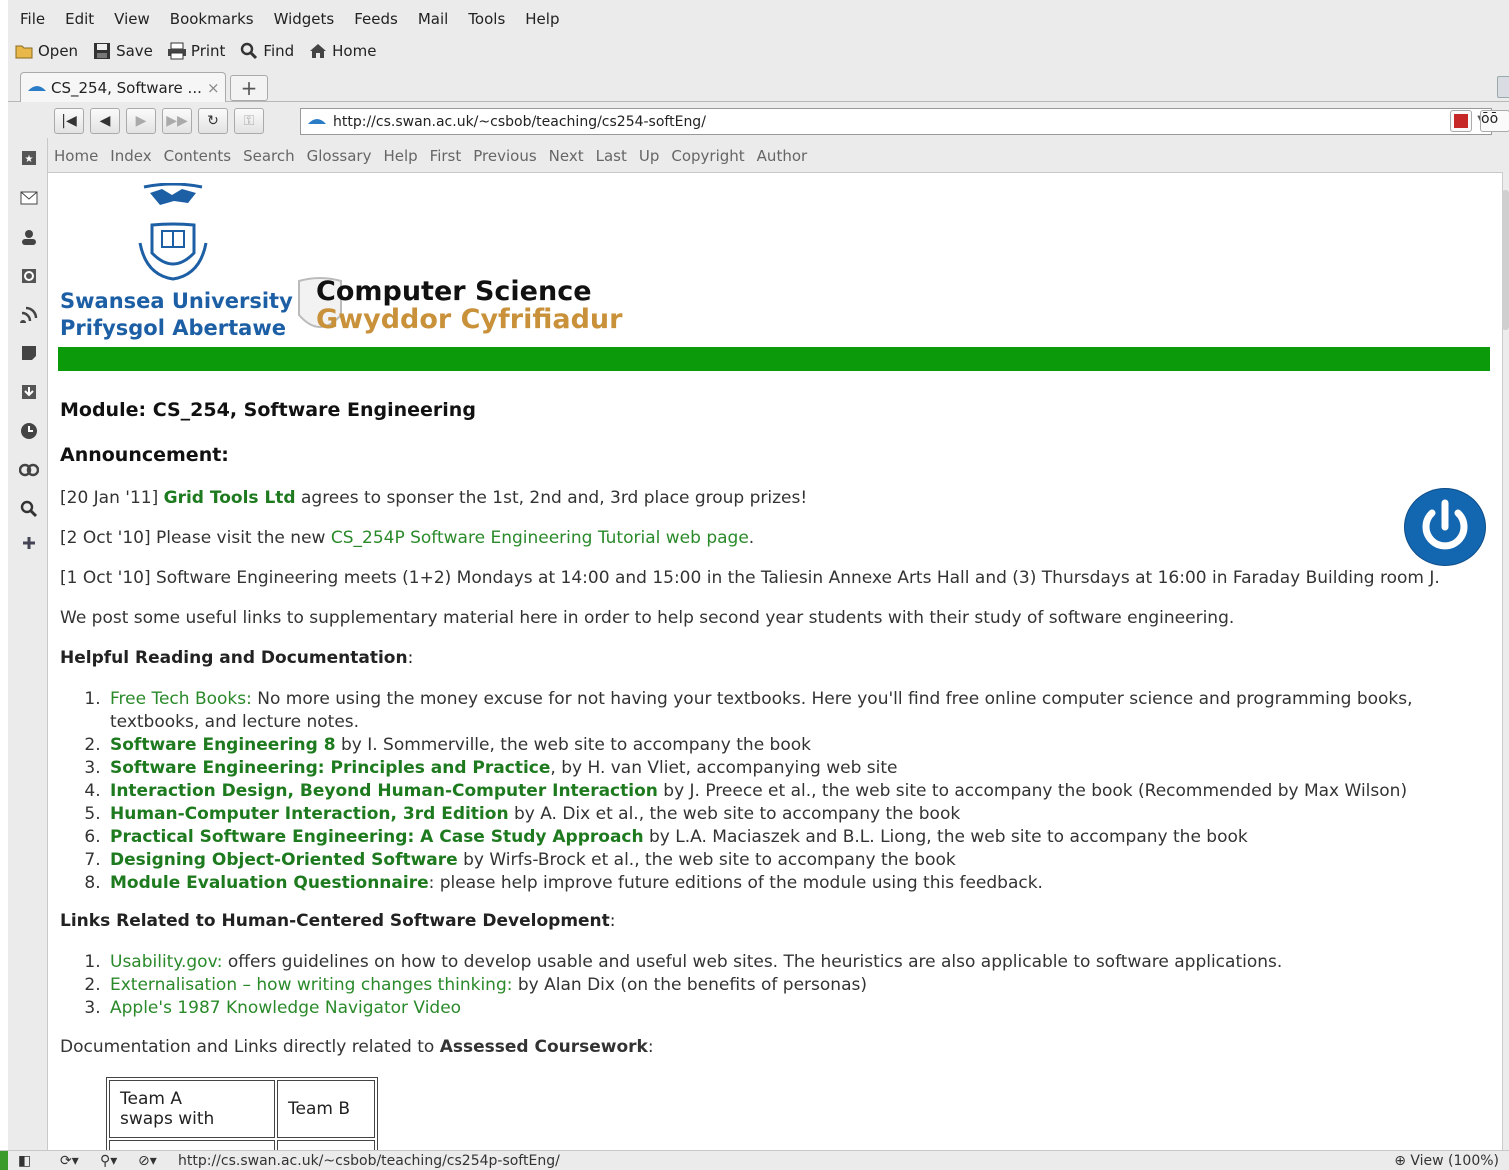  Describe the element at coordinates (237, 658) in the screenshot. I see `reading-heading: Helpful Reading and Documentation:` at that location.